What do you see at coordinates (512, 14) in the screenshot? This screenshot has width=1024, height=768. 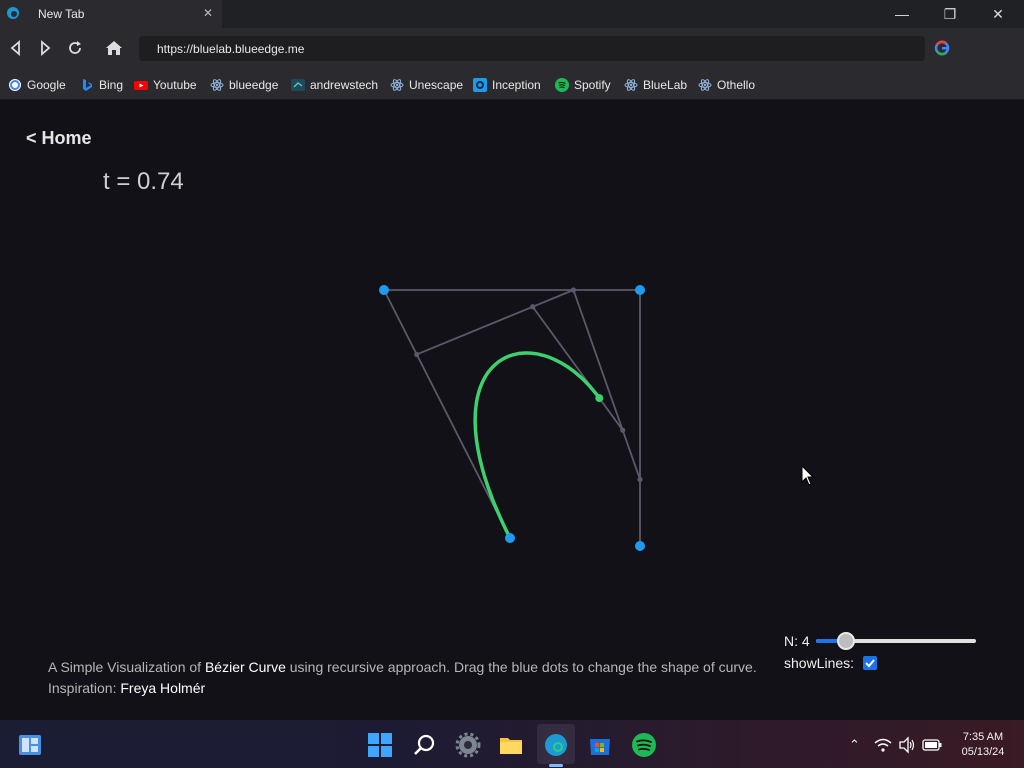 I see `title-bar: New Tab ✕ — ❐ ✕` at bounding box center [512, 14].